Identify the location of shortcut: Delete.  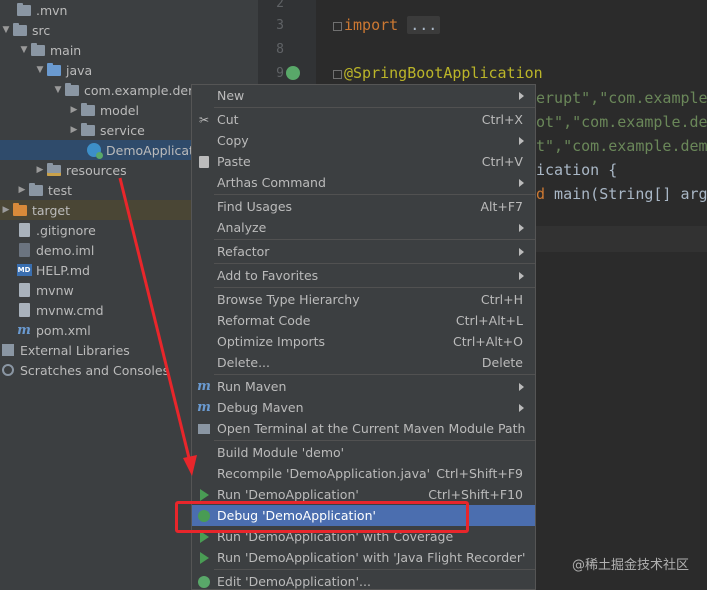
(502, 362).